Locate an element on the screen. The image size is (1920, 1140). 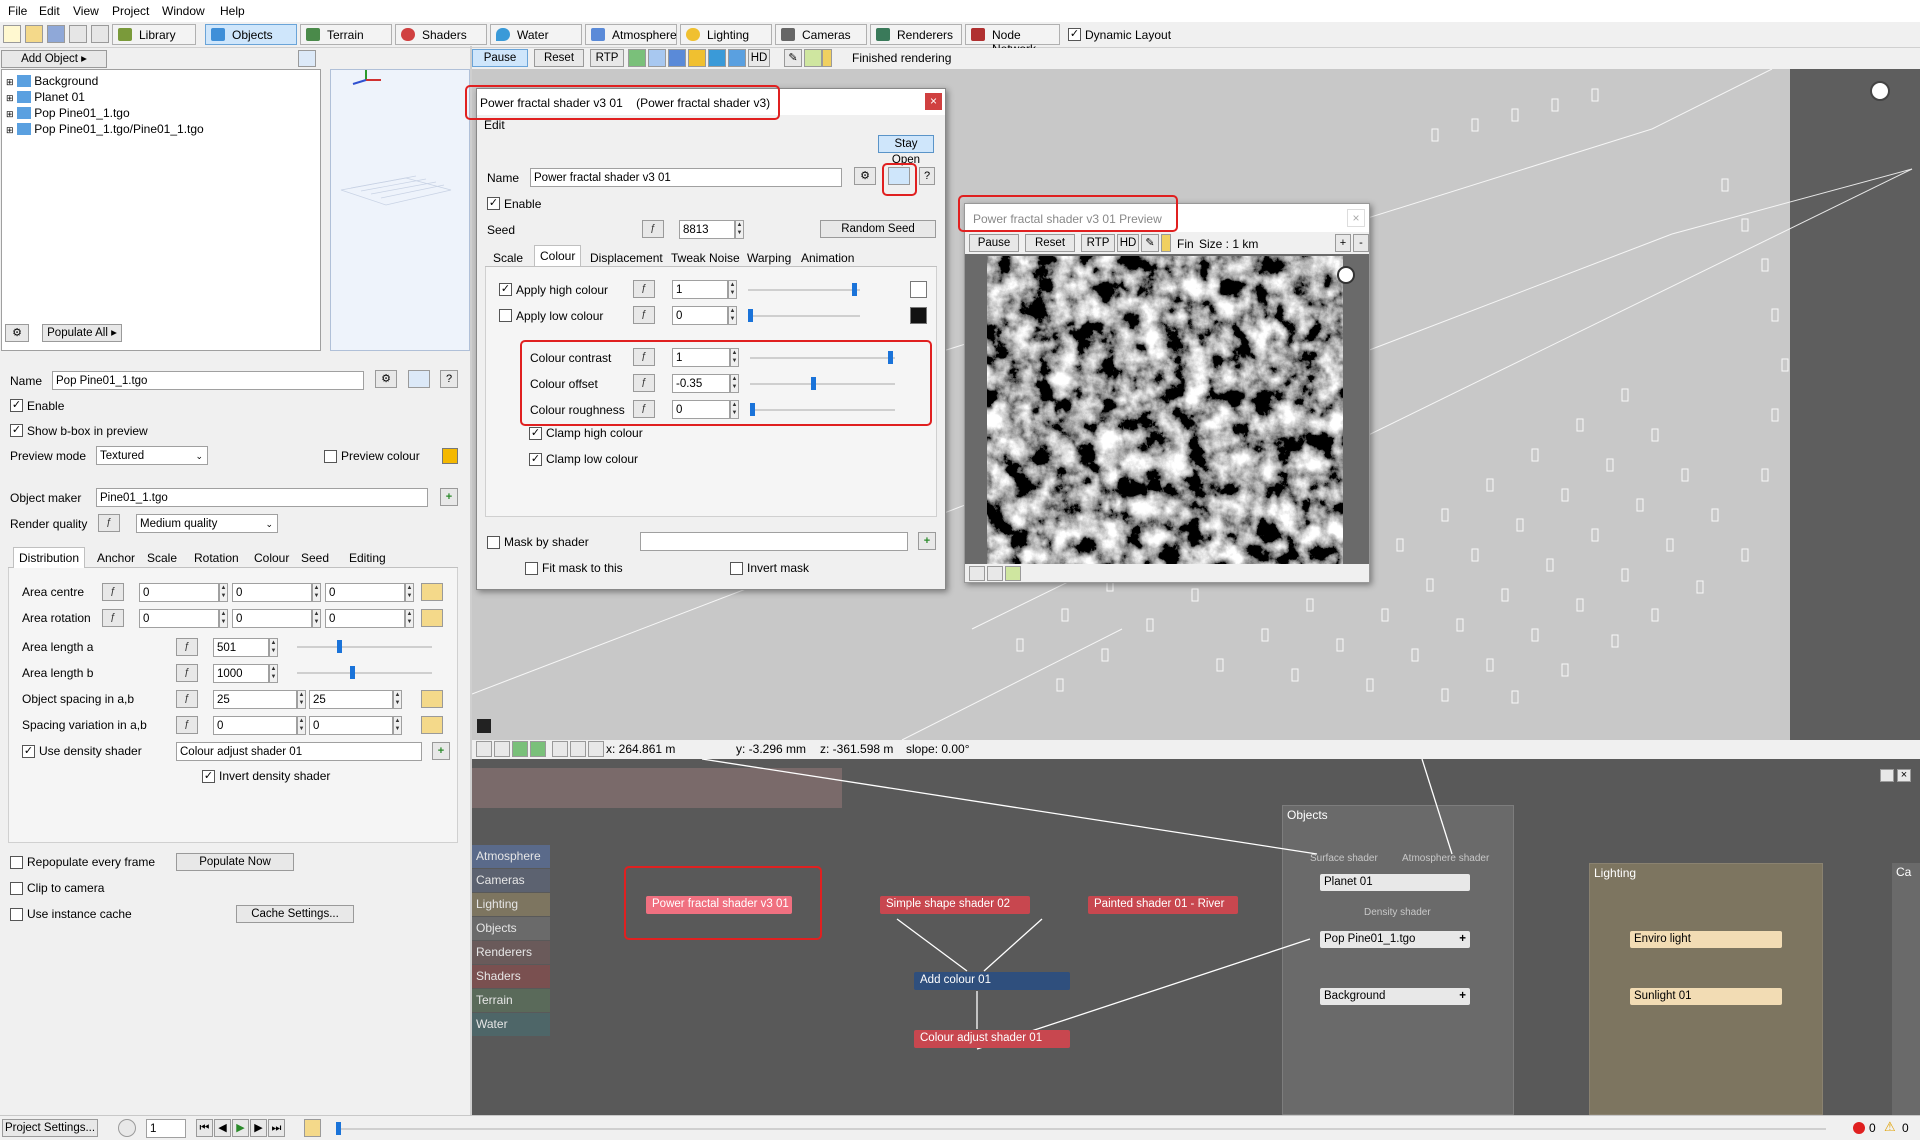
help-icon: ? is located at coordinates (449, 379).